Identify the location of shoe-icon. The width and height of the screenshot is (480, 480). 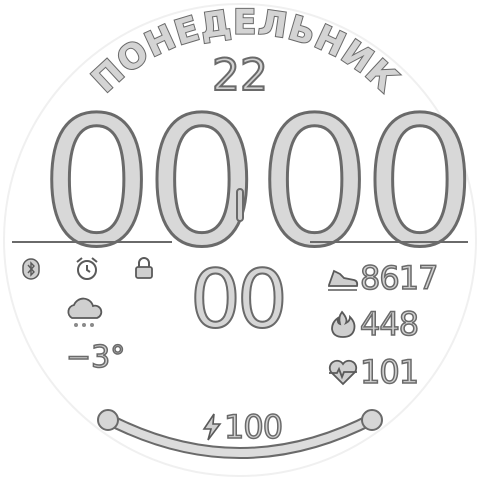
(343, 280).